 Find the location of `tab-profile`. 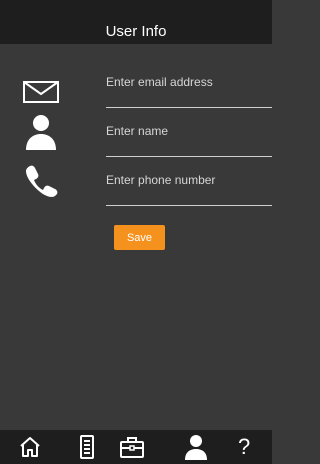

tab-profile is located at coordinates (196, 447).